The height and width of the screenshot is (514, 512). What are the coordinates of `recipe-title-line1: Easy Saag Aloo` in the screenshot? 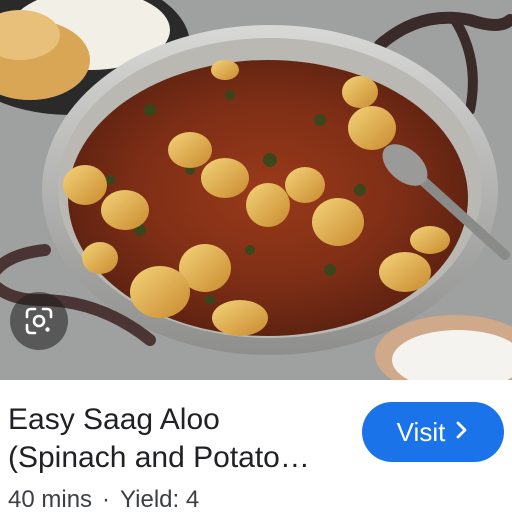 It's located at (114, 419).